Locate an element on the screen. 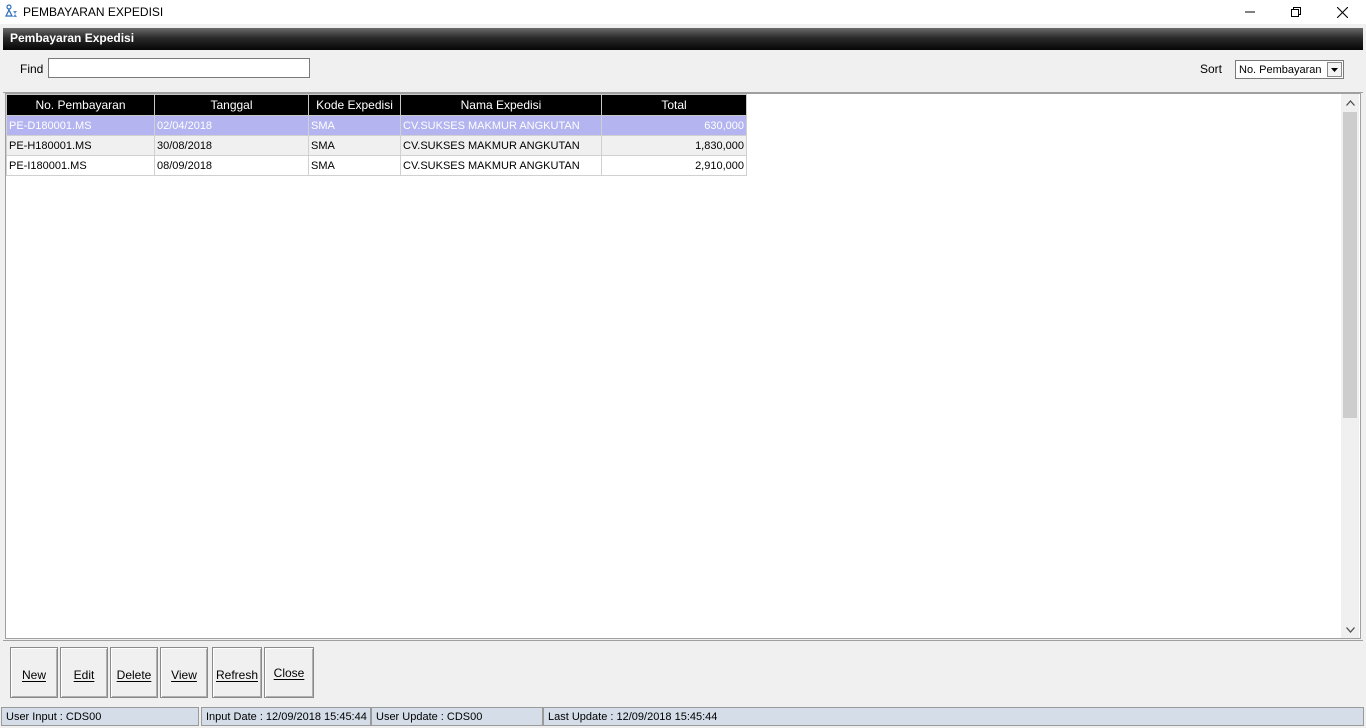 The height and width of the screenshot is (728, 1366). search-bar: Find Sort No. Pembayaran is located at coordinates (683, 72).